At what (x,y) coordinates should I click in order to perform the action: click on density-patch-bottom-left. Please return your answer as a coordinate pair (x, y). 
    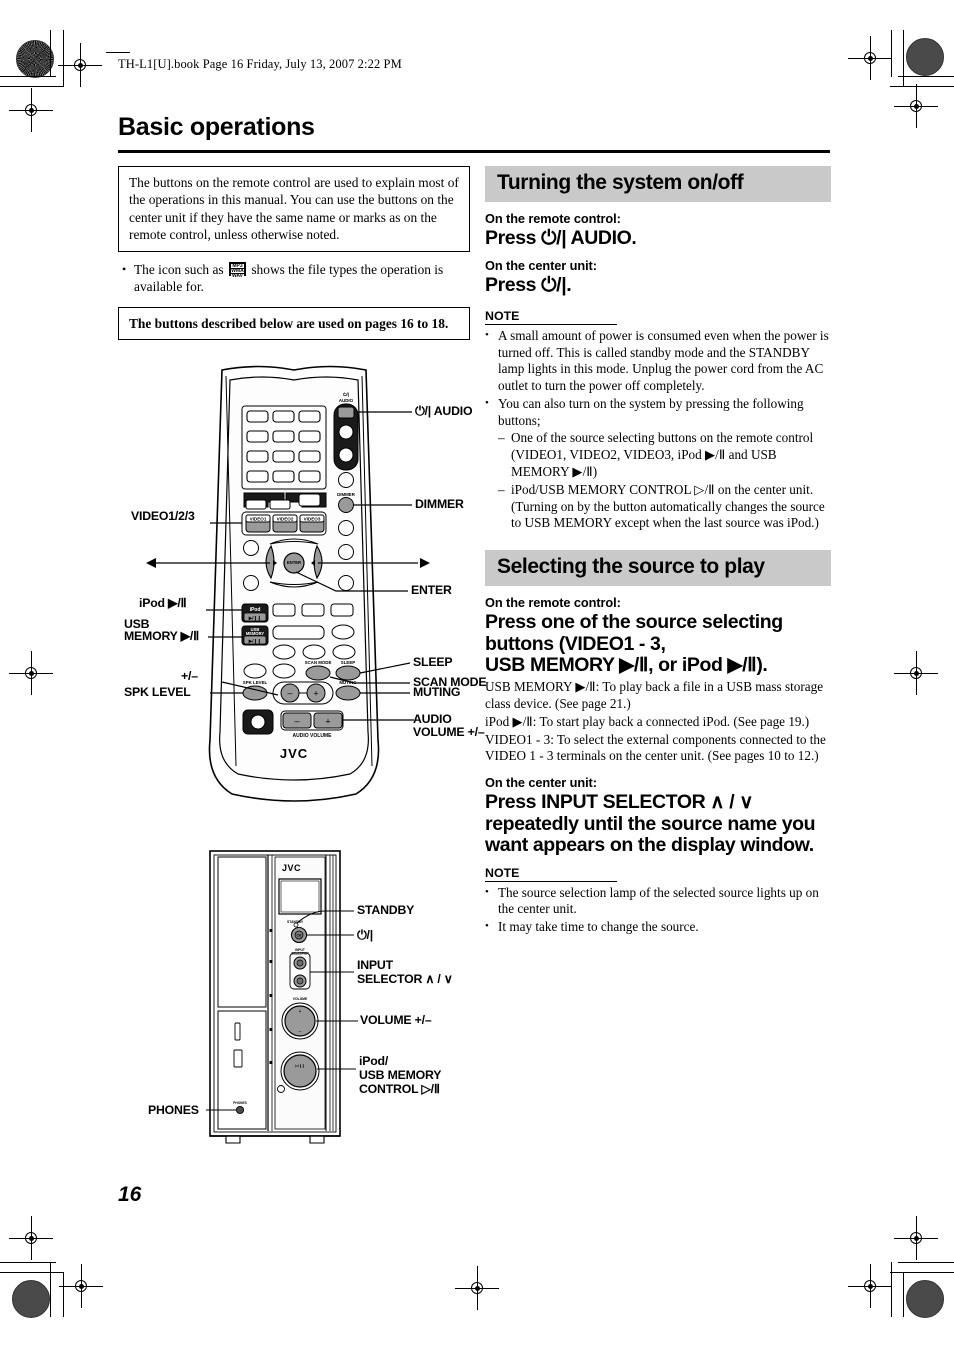
    Looking at the image, I should click on (31, 1299).